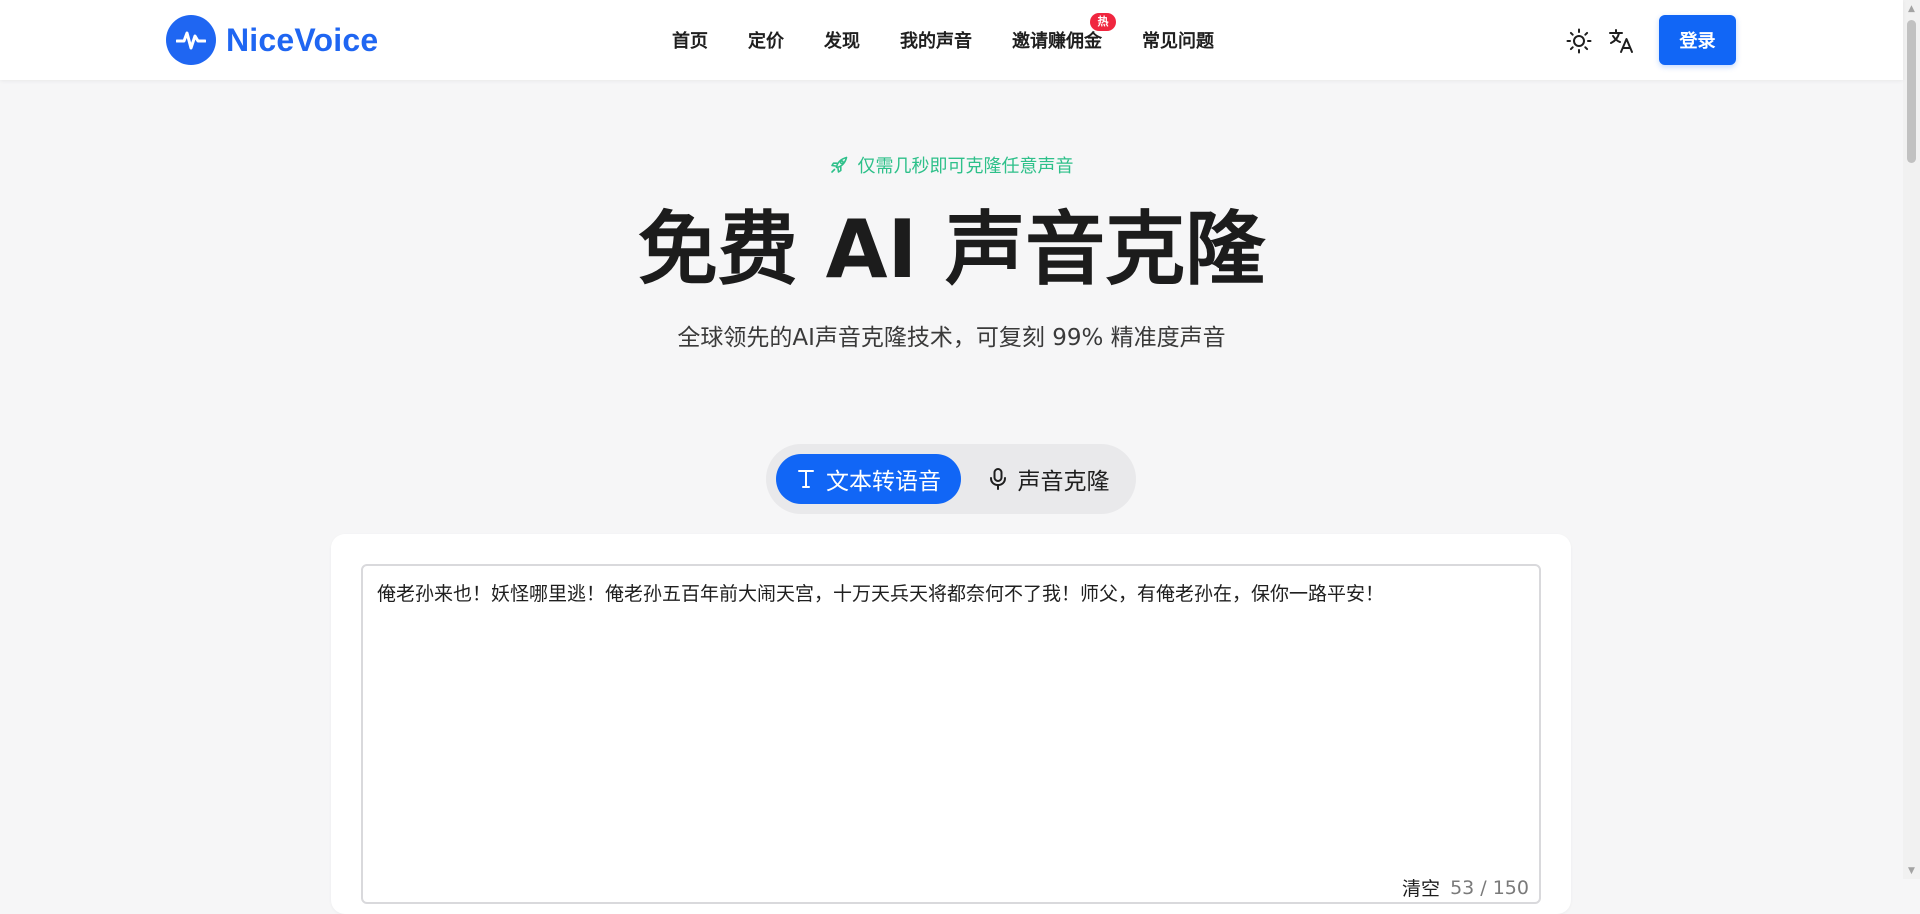 This screenshot has height=914, width=1920. I want to click on rocket-icon, so click(839, 165).